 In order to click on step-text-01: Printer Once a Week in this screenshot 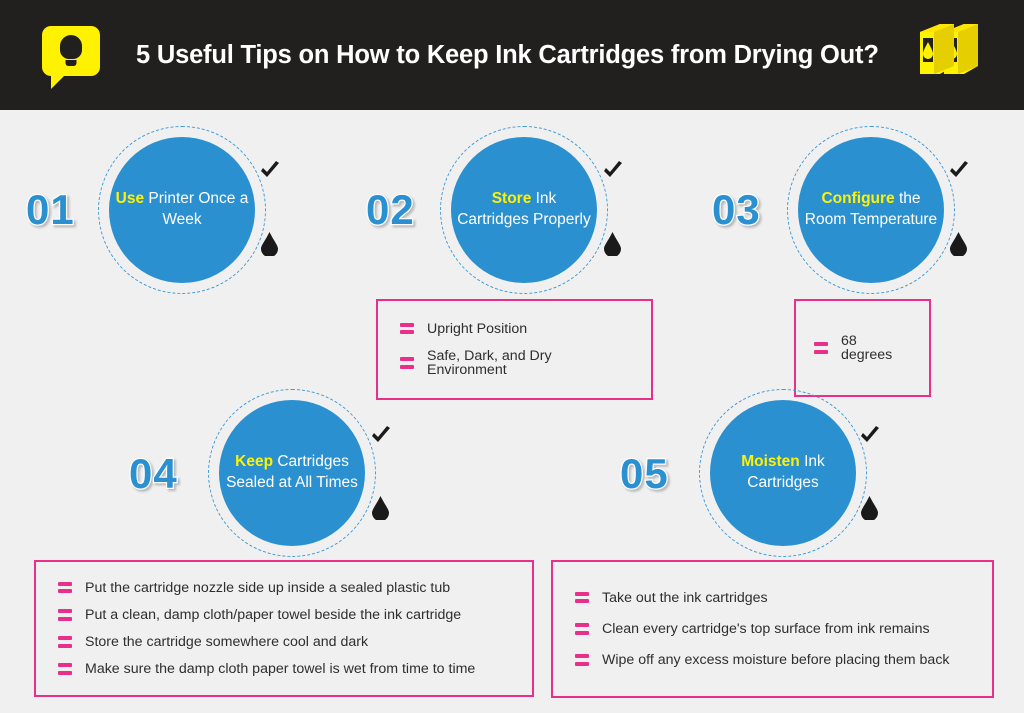, I will do `click(196, 209)`.